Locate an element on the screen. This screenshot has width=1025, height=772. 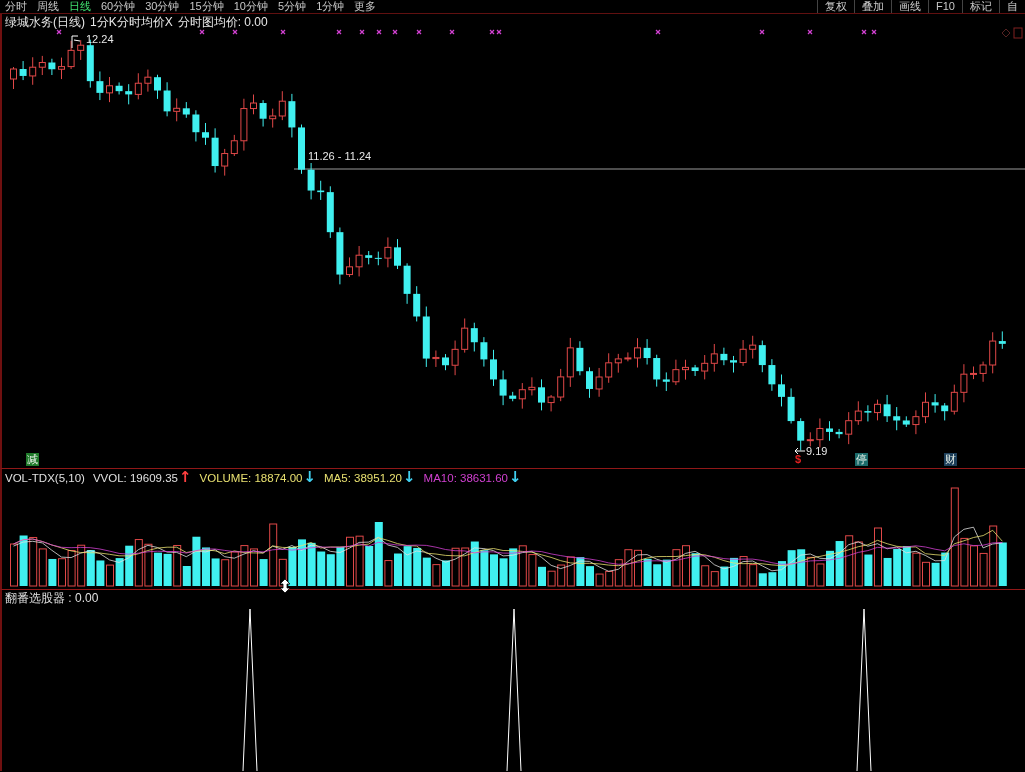
period-tab: 10分钟 is located at coordinates (250, 6).